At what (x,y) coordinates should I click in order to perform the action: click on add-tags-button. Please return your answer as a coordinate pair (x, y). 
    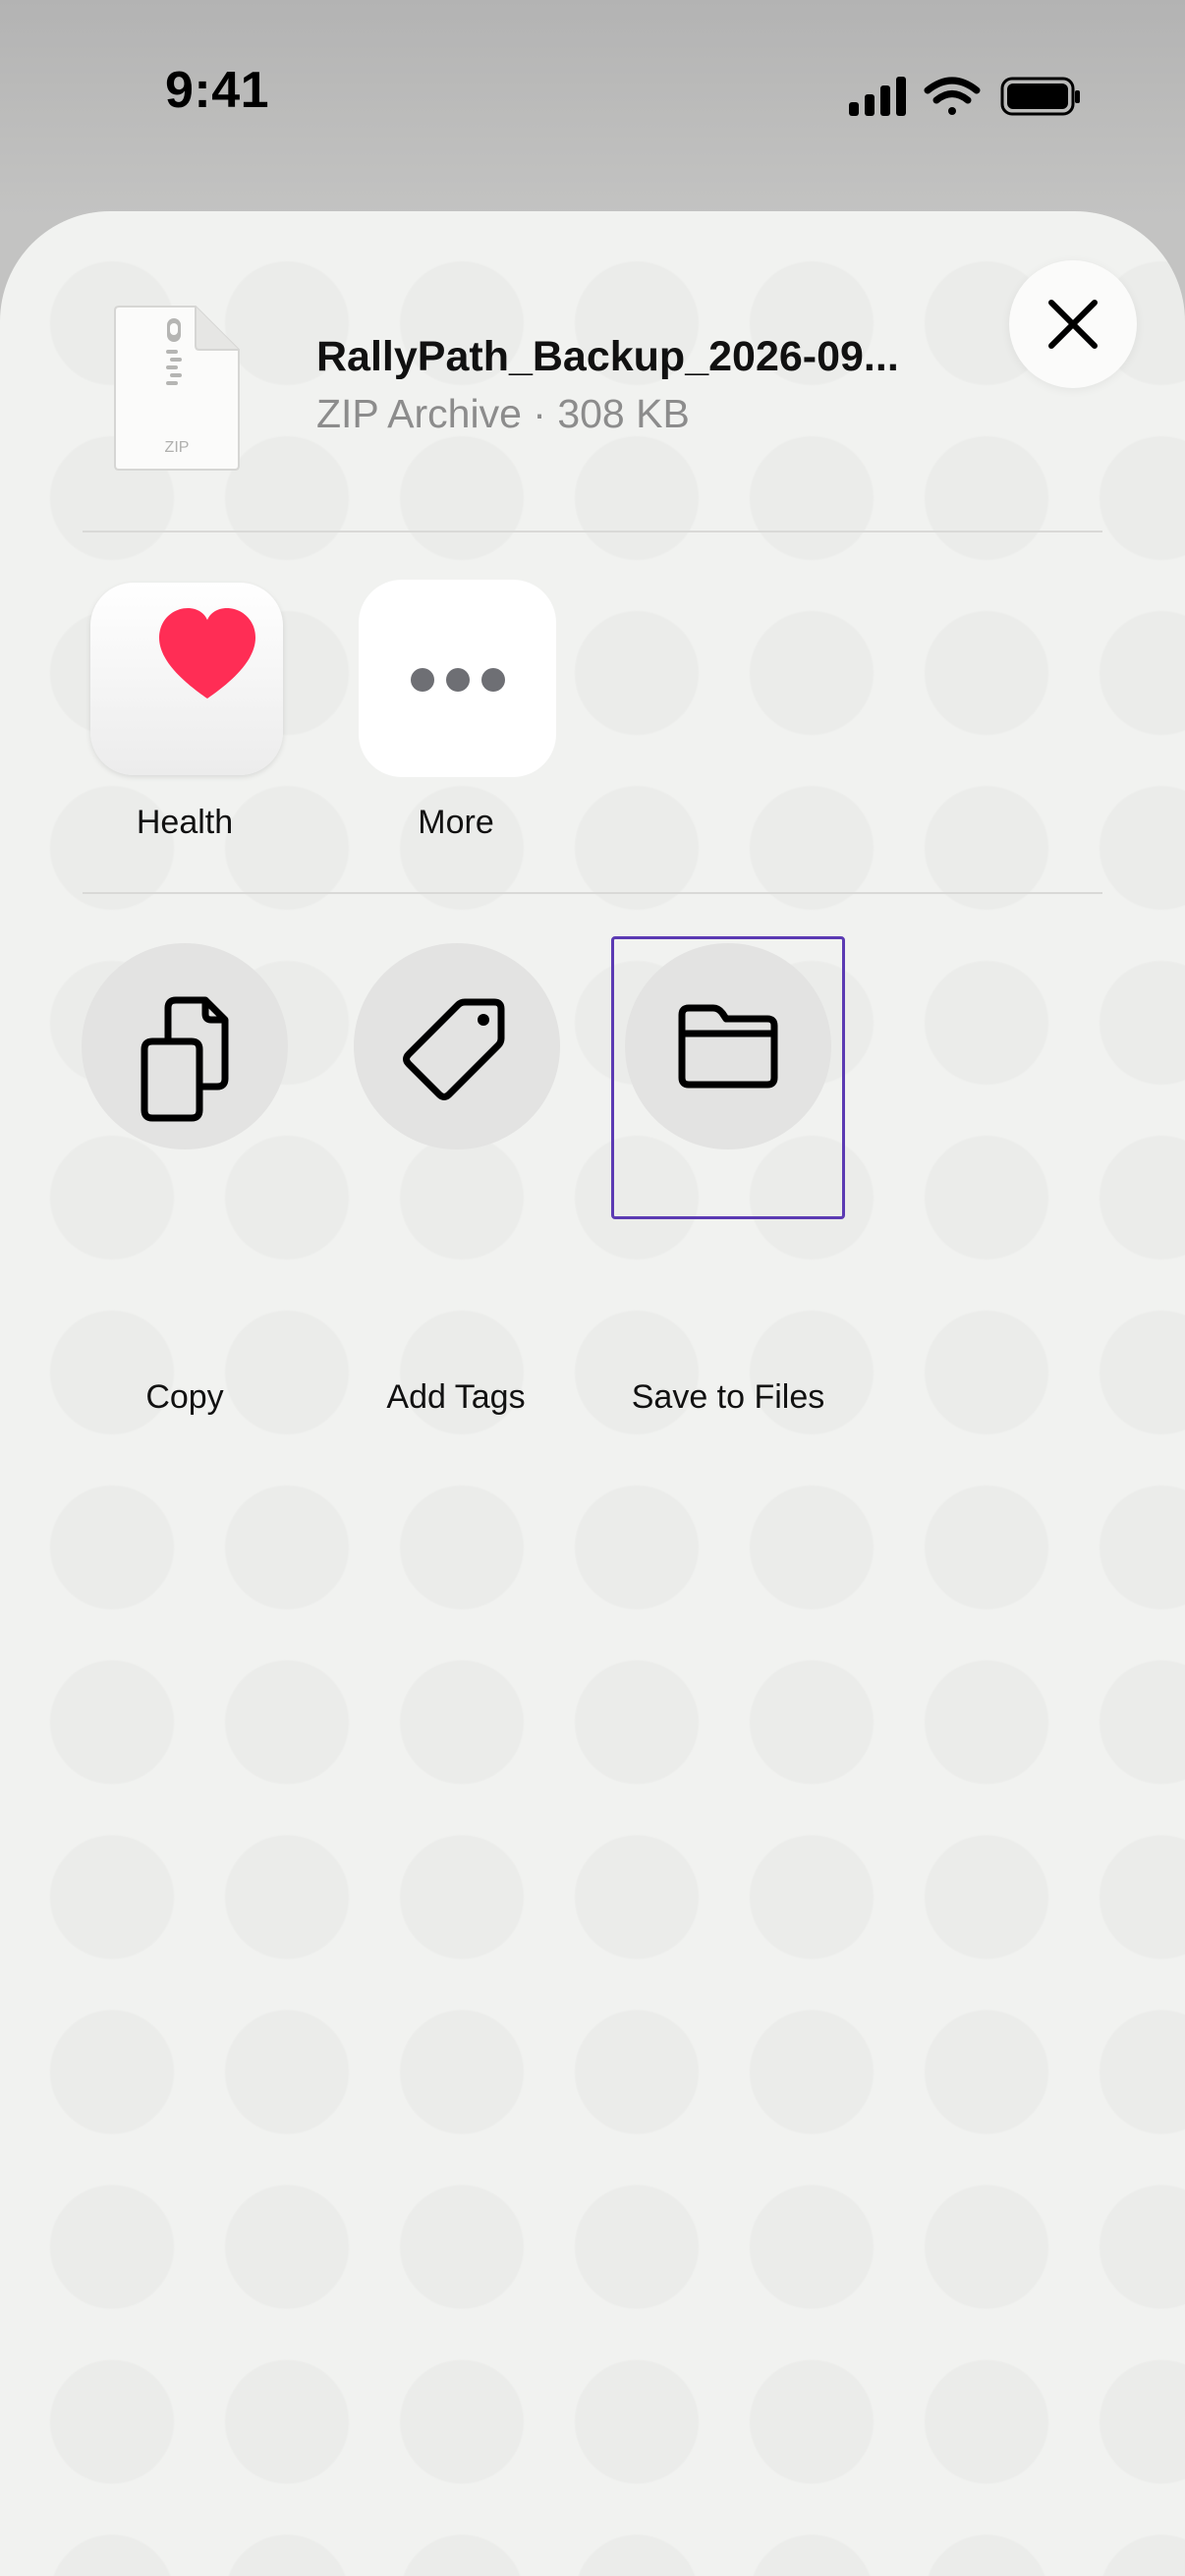
    Looking at the image, I should click on (457, 1046).